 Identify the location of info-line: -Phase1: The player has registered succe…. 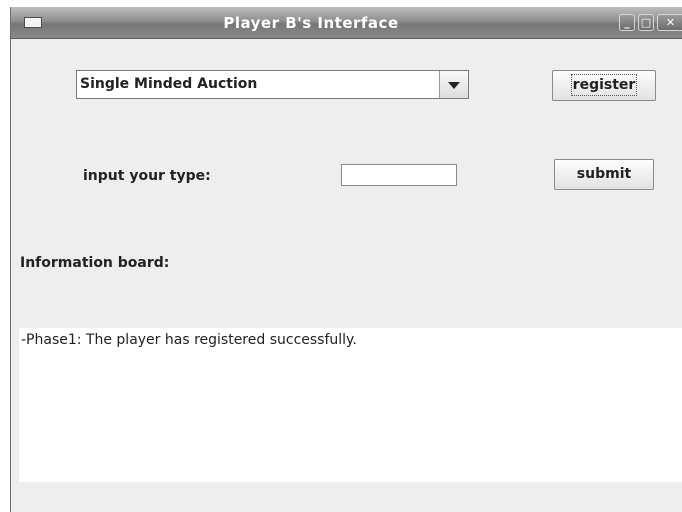
(189, 340).